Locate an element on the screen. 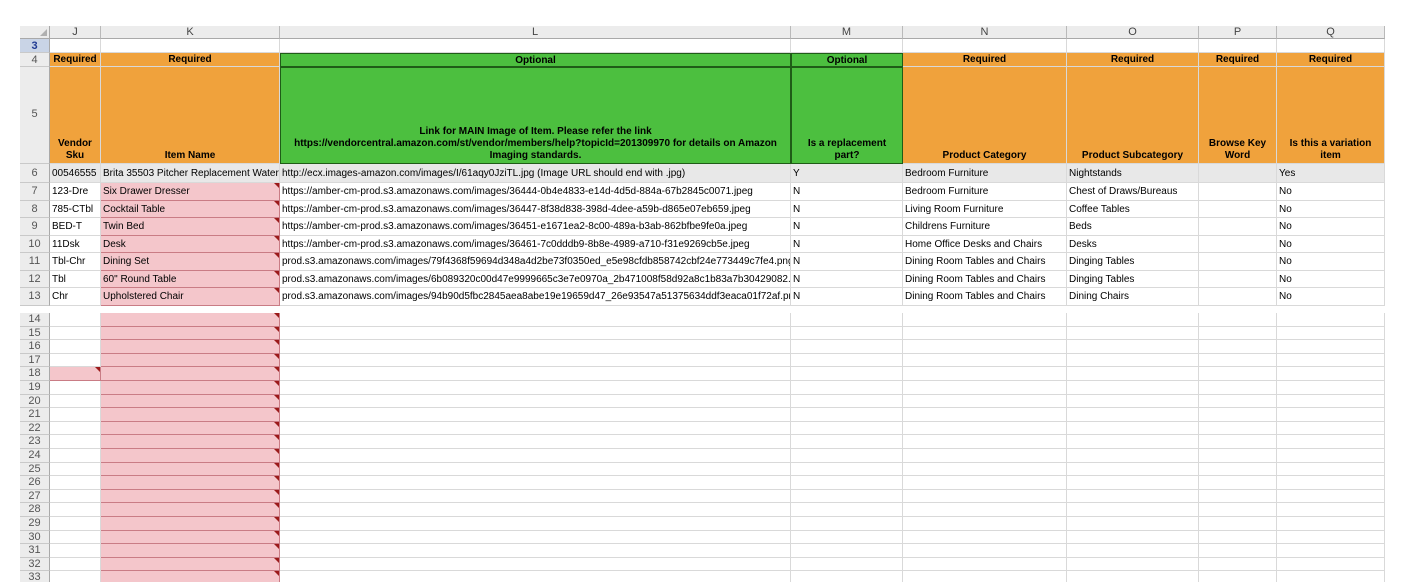 This screenshot has width=1401, height=582. select-all-corner is located at coordinates (35, 32).